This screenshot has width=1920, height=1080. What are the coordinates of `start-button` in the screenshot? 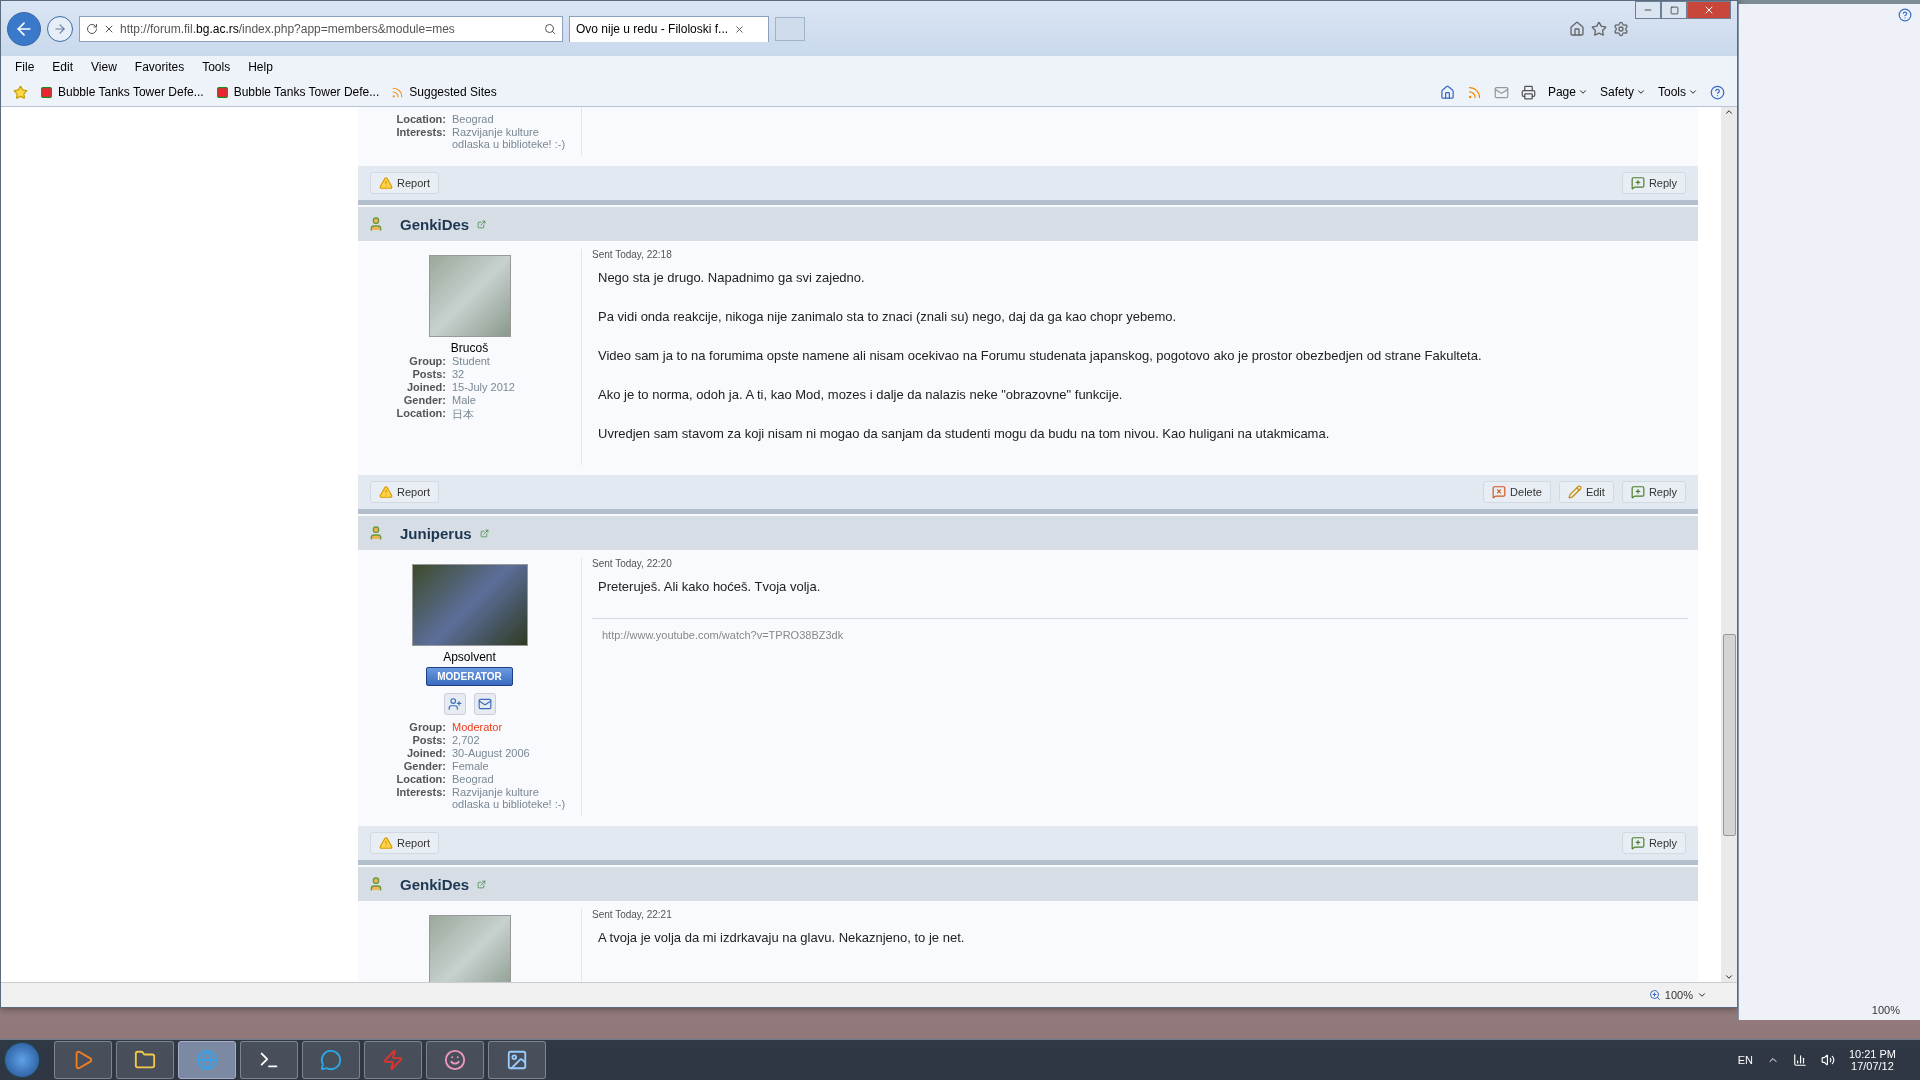 It's located at (22, 1060).